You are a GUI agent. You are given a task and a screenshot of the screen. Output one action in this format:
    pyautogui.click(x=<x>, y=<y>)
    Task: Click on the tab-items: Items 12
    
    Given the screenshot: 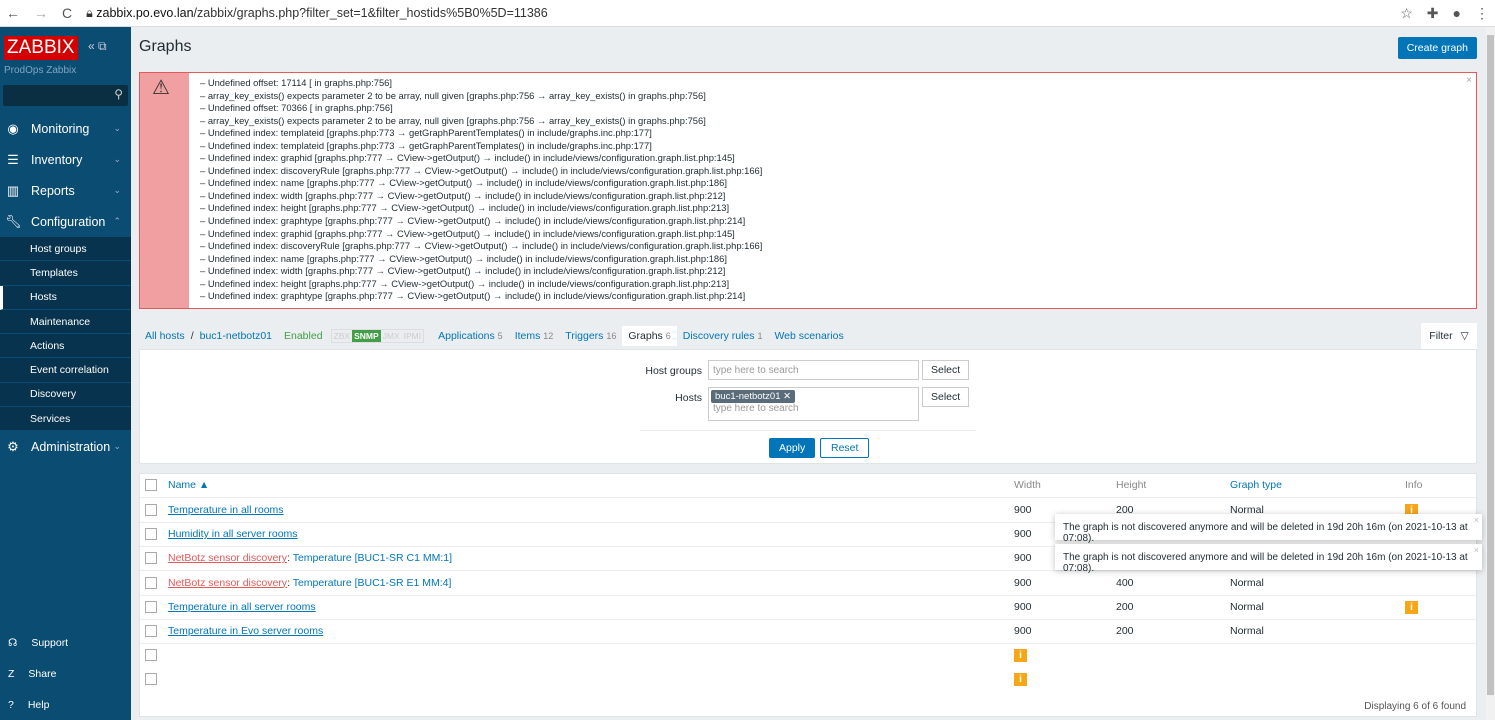 What is the action you would take?
    pyautogui.click(x=534, y=336)
    